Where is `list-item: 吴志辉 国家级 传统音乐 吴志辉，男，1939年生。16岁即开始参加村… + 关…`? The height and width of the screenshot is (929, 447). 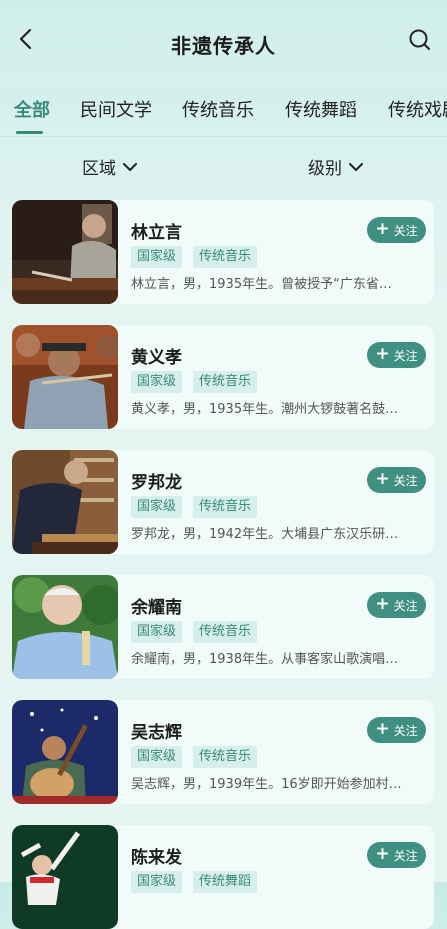 list-item: 吴志辉 国家级 传统音乐 吴志辉，男，1939年生。16岁即开始参加村… + 关… is located at coordinates (223, 752).